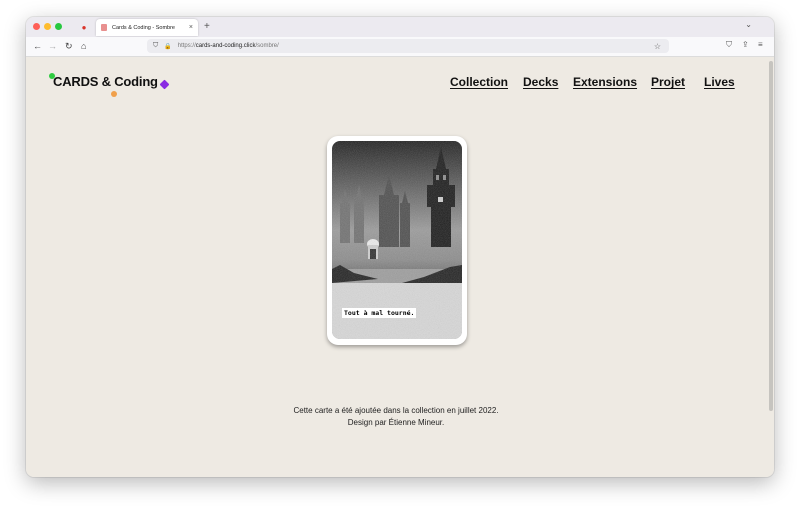 The width and height of the screenshot is (800, 511). What do you see at coordinates (729, 45) in the screenshot?
I see `pocket-icon: ⛉` at bounding box center [729, 45].